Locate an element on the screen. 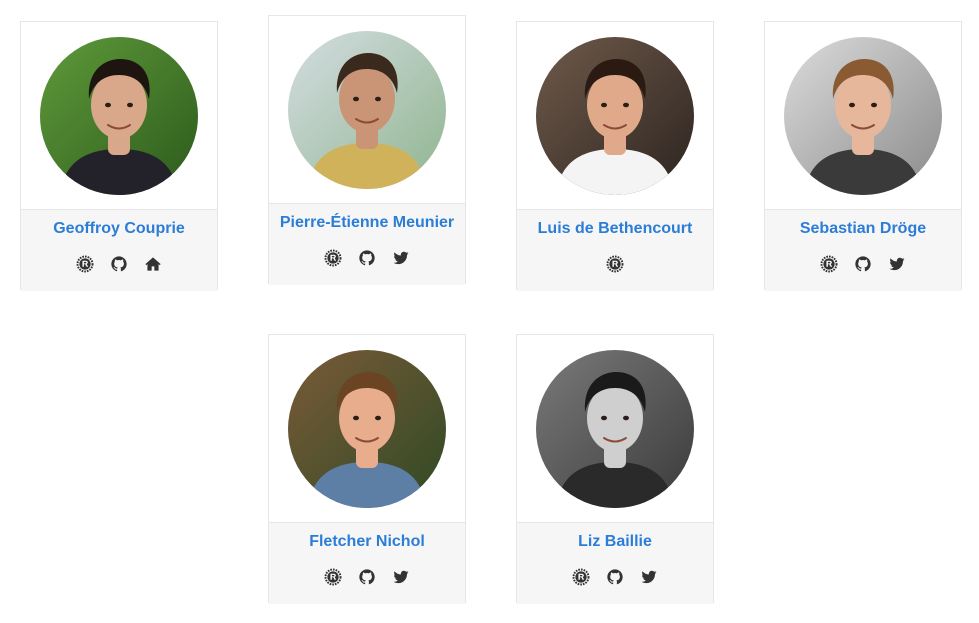 Image resolution: width=979 pixels, height=623 pixels. team-card: Sebastian Dröge is located at coordinates (863, 156).